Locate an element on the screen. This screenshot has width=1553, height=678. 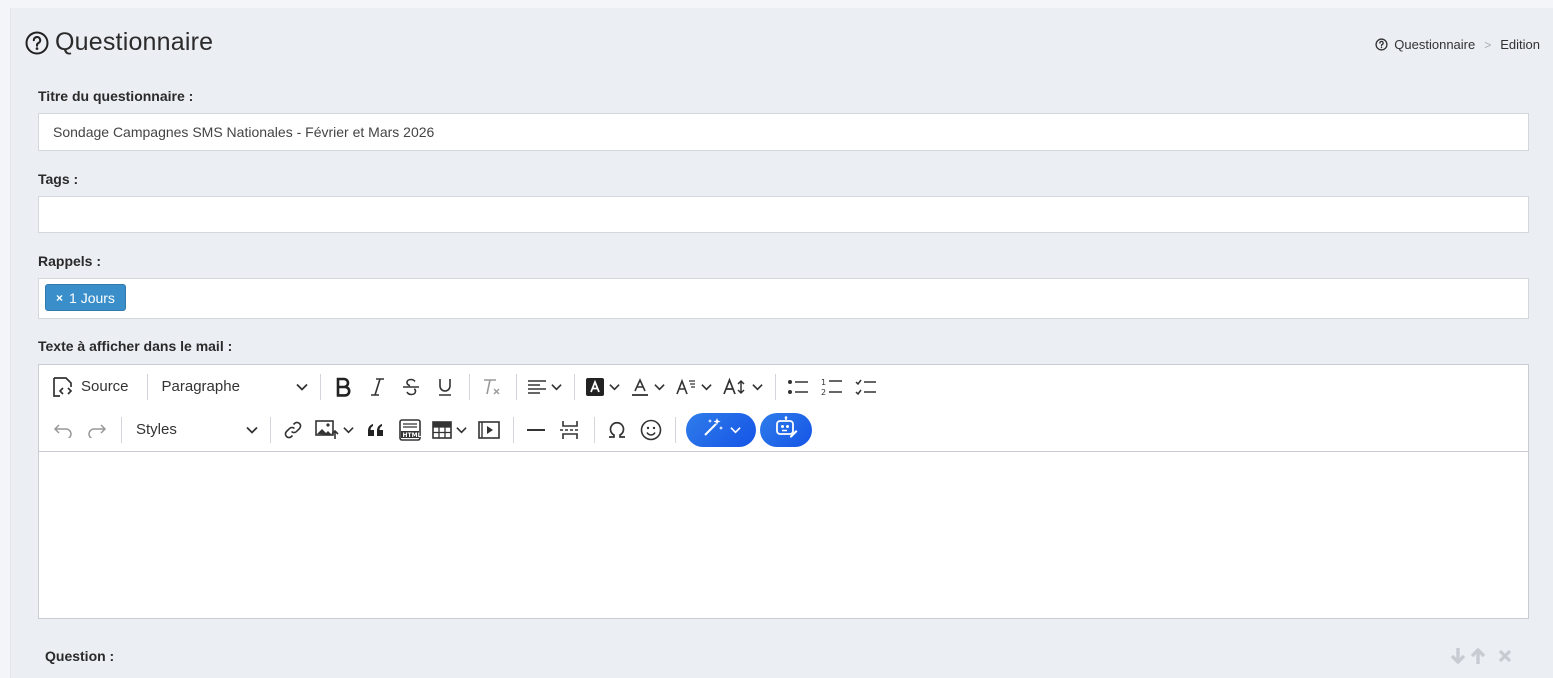
tags-field is located at coordinates (783, 214).